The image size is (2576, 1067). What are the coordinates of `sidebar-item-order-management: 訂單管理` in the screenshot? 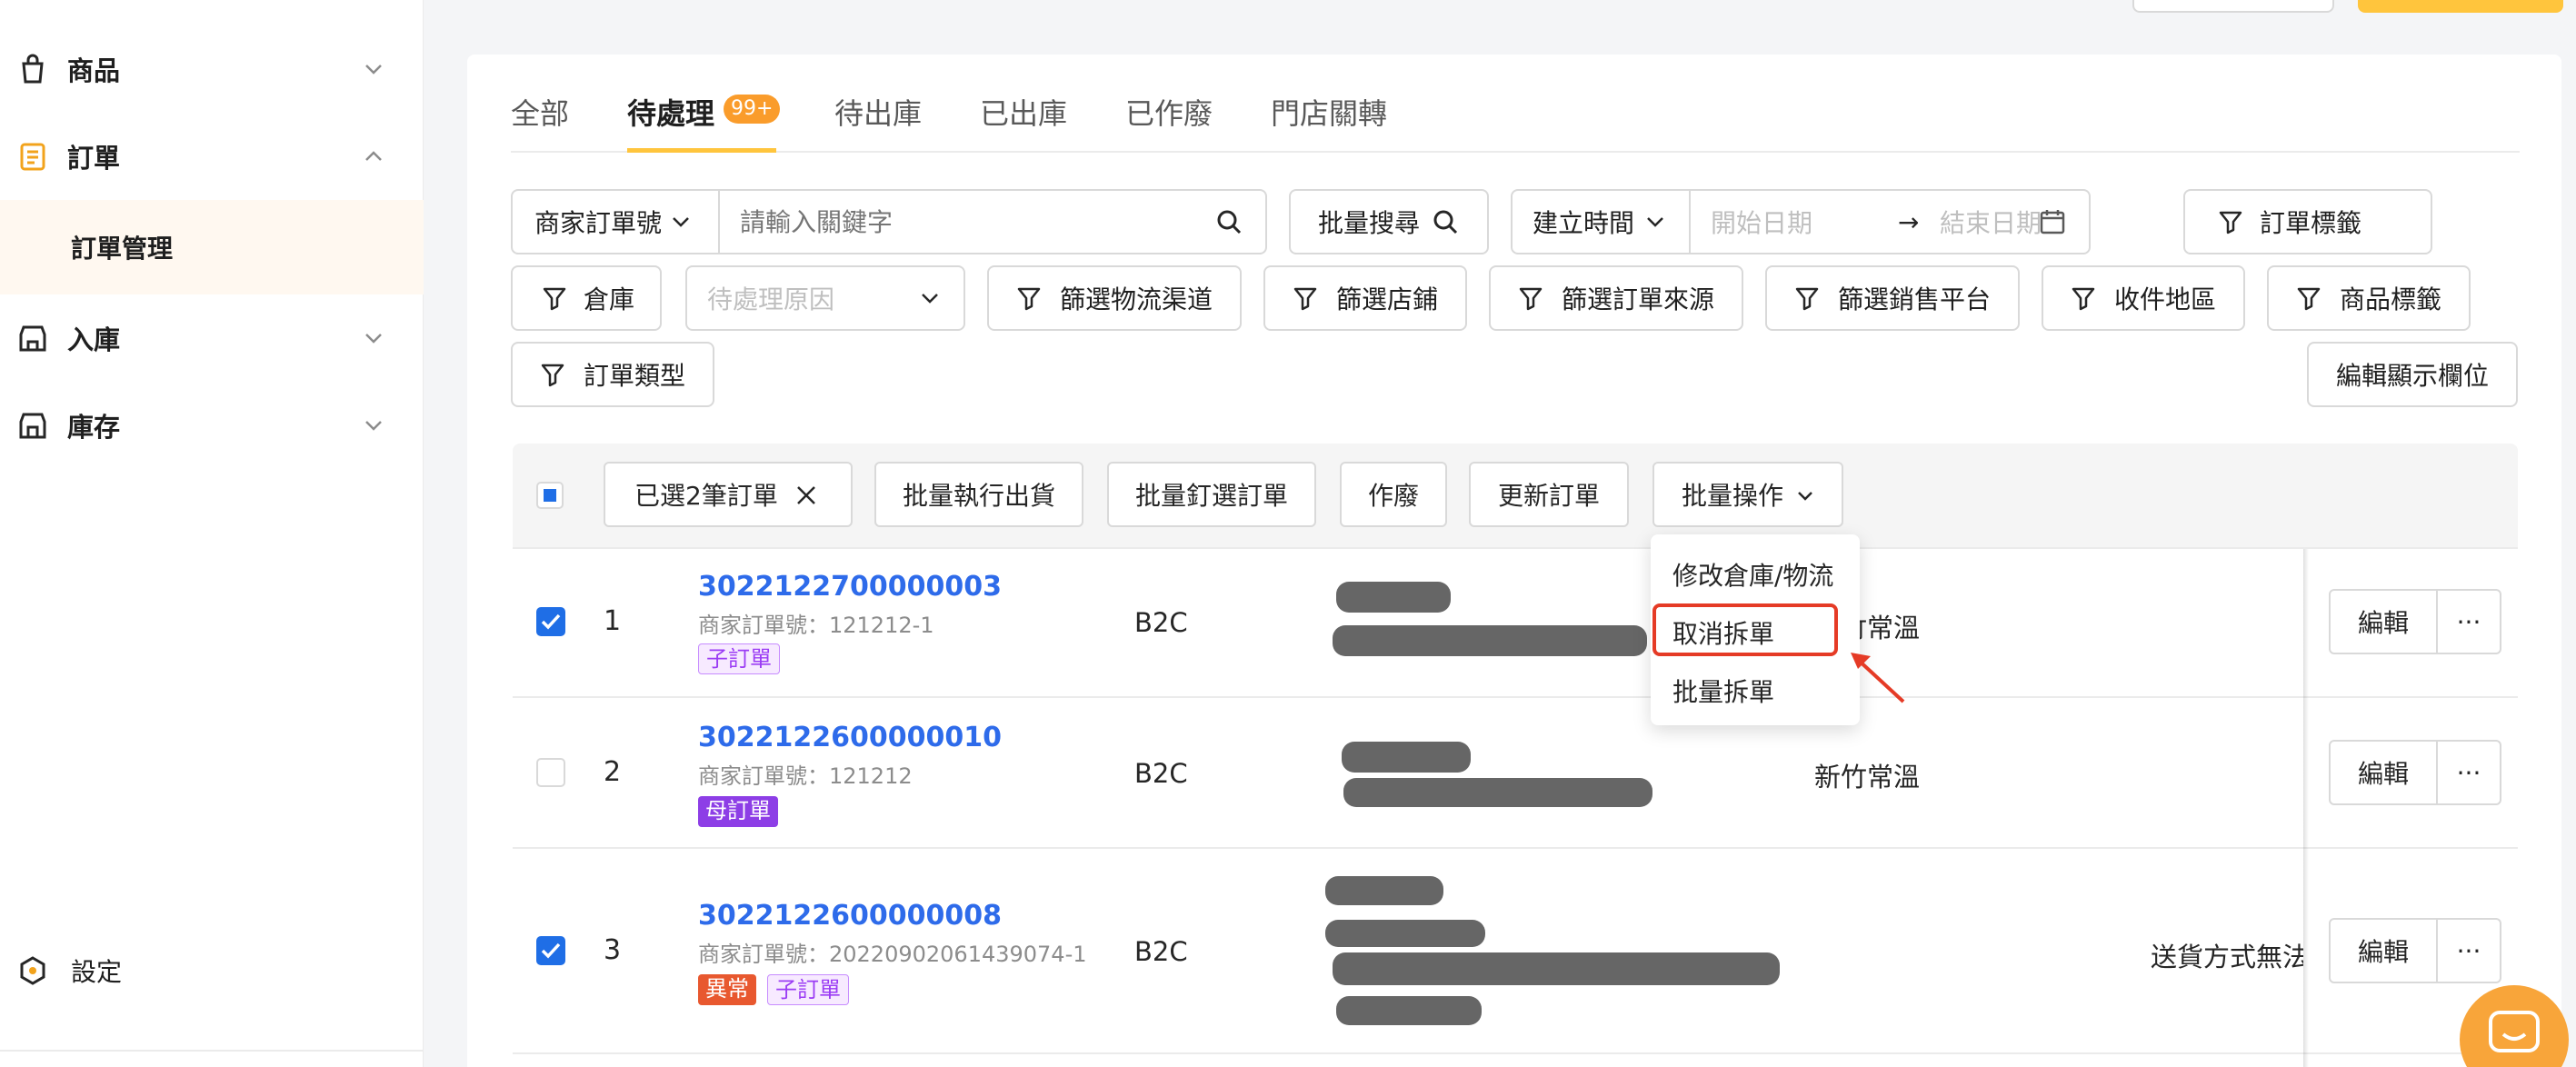 It's located at (212, 247).